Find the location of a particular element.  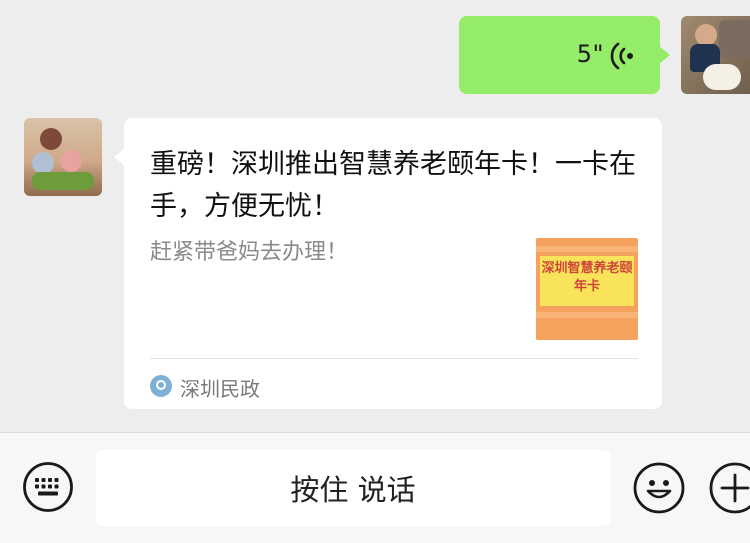

link-card-source: 深圳民政 is located at coordinates (220, 389).